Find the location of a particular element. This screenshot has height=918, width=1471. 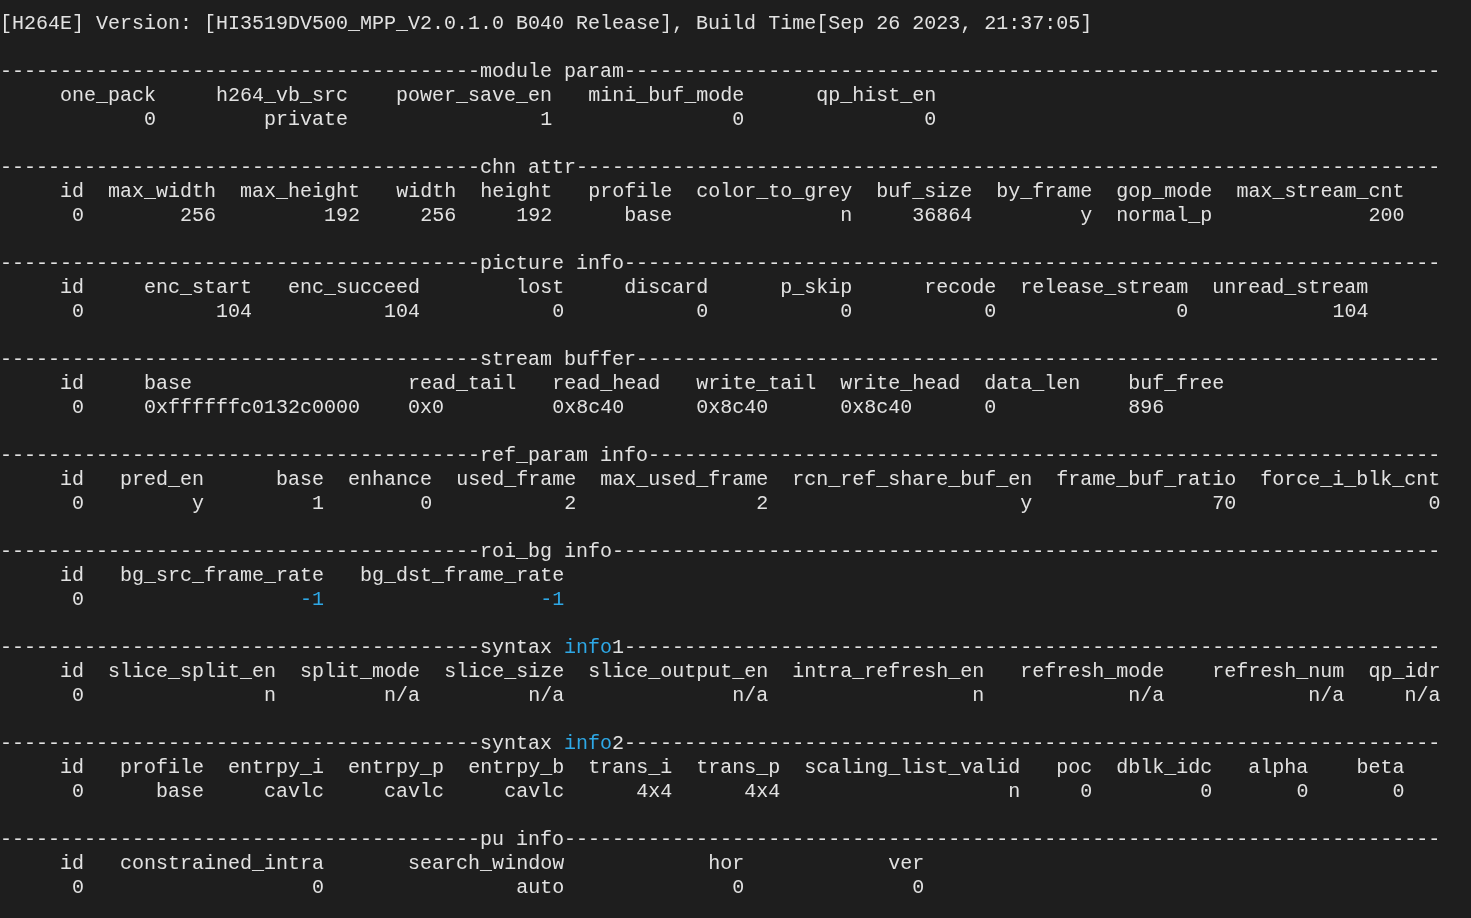

column-header: trans_i is located at coordinates (630, 767).